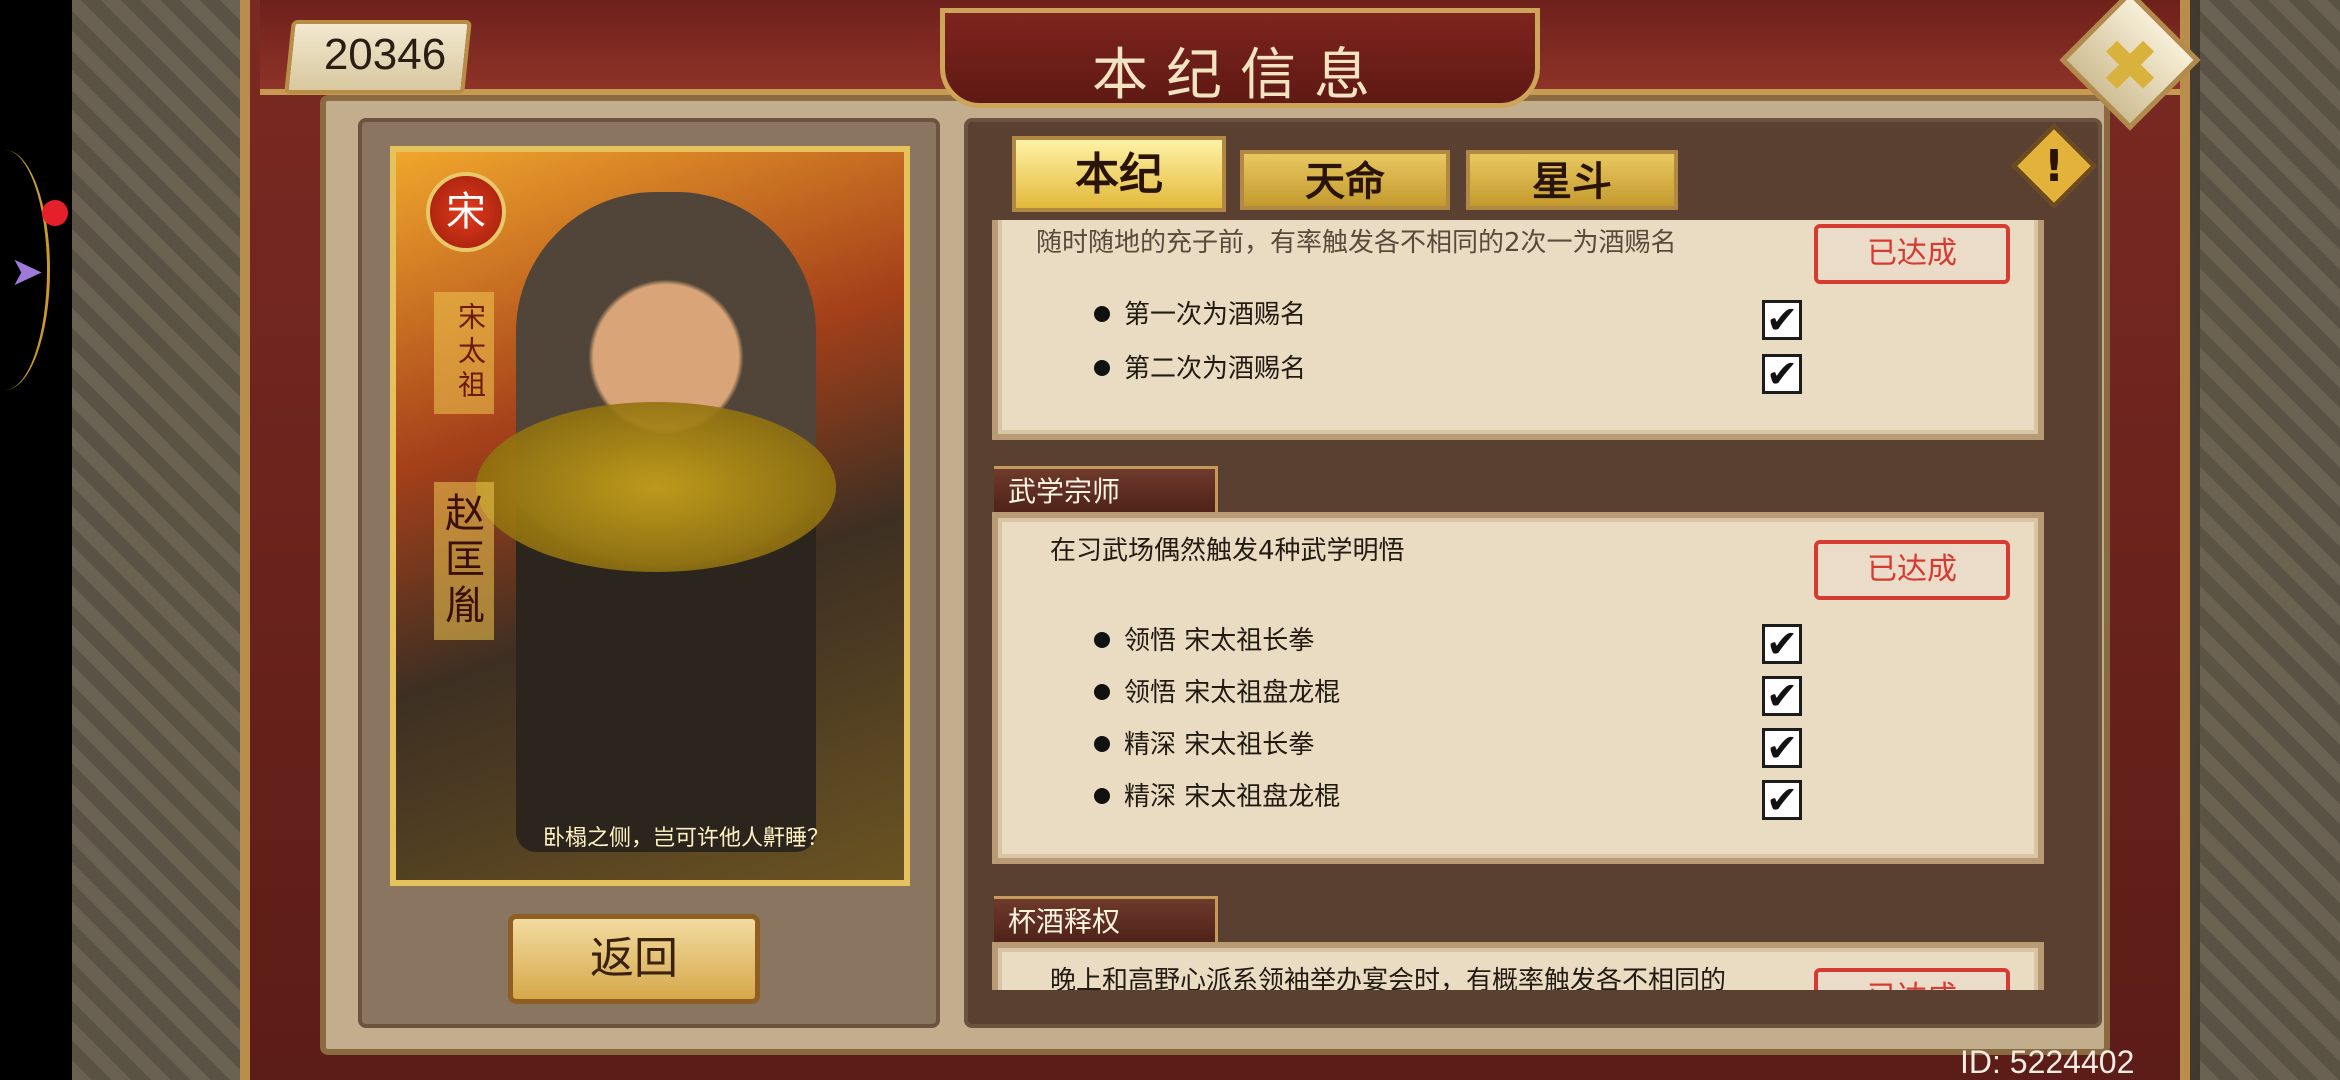  What do you see at coordinates (55, 213) in the screenshot?
I see `floating-ball-dot` at bounding box center [55, 213].